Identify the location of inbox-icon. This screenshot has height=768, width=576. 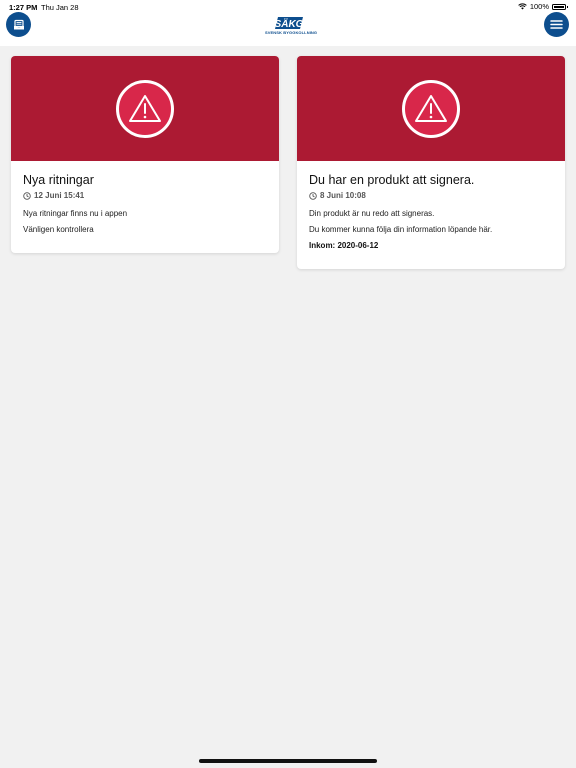
(18, 24).